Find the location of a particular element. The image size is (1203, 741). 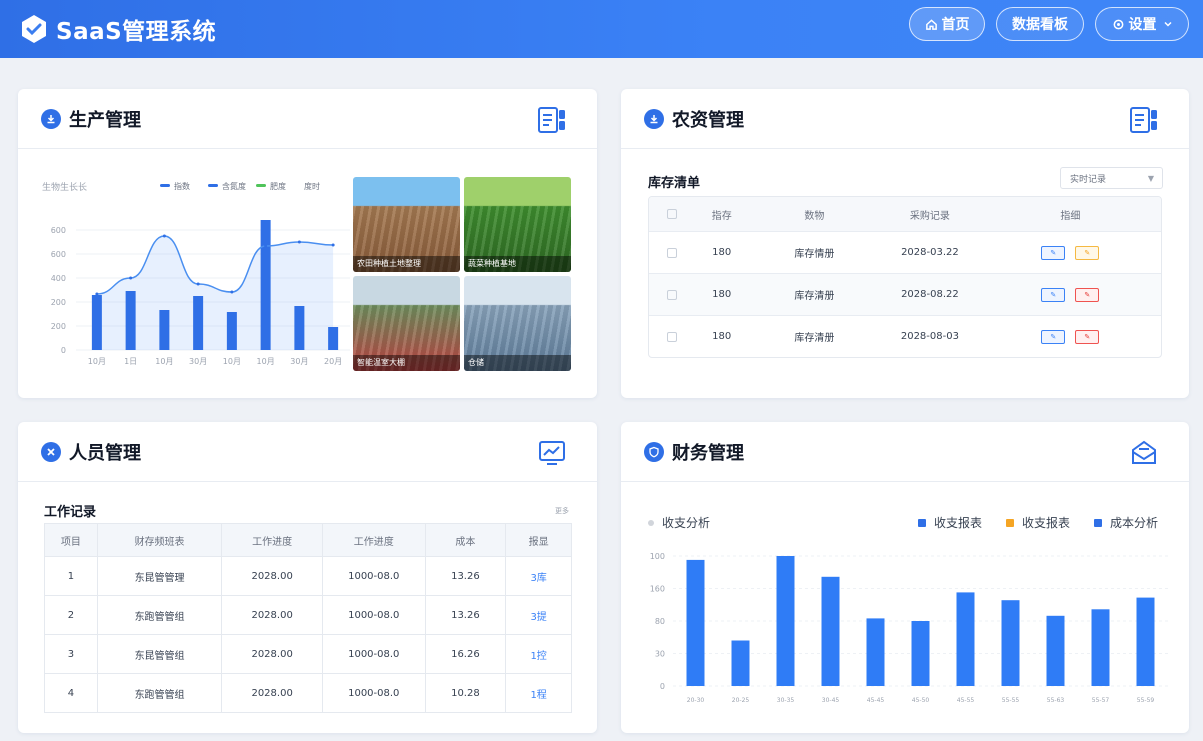

report-link: 3库 is located at coordinates (538, 576).